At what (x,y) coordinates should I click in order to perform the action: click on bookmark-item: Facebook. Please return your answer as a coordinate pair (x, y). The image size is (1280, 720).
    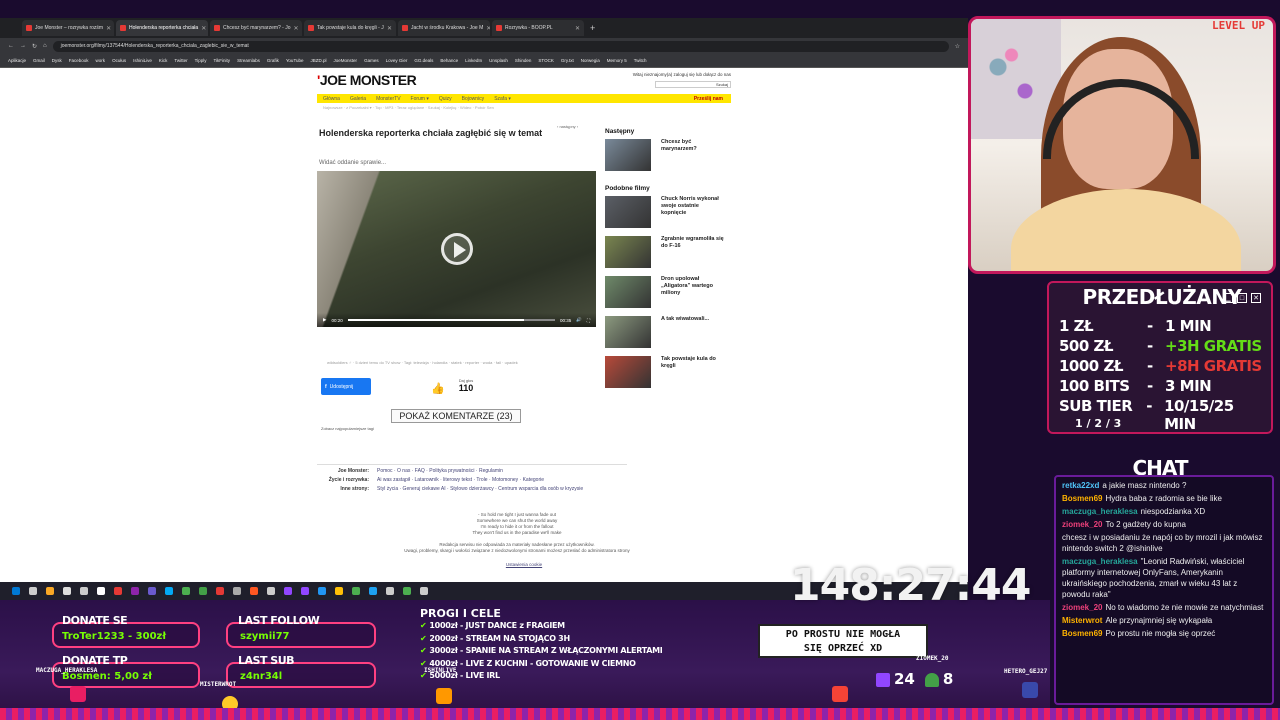
    Looking at the image, I should click on (79, 60).